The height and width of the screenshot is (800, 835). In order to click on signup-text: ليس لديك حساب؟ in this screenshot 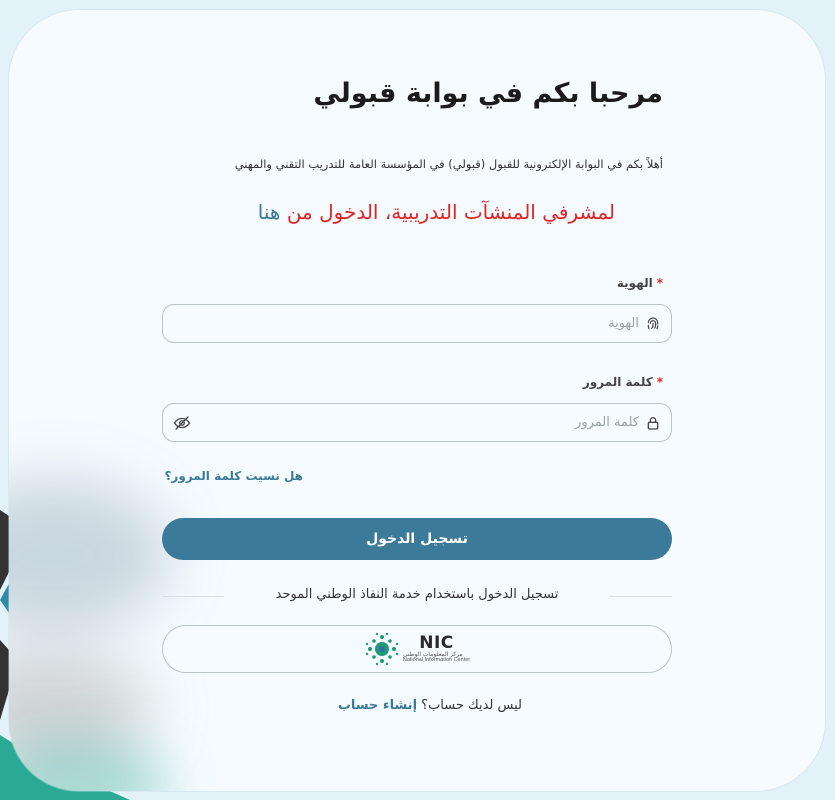, I will do `click(471, 705)`.